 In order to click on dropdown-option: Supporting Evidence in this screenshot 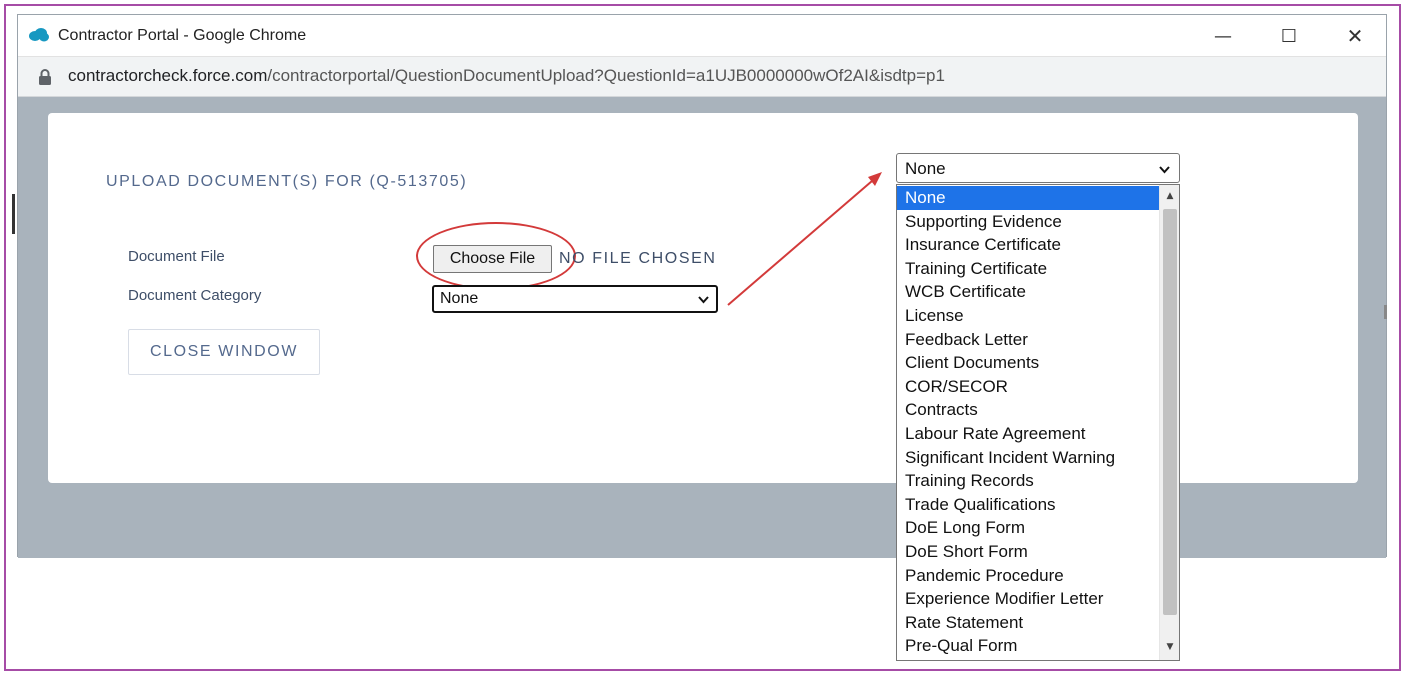, I will do `click(1028, 222)`.